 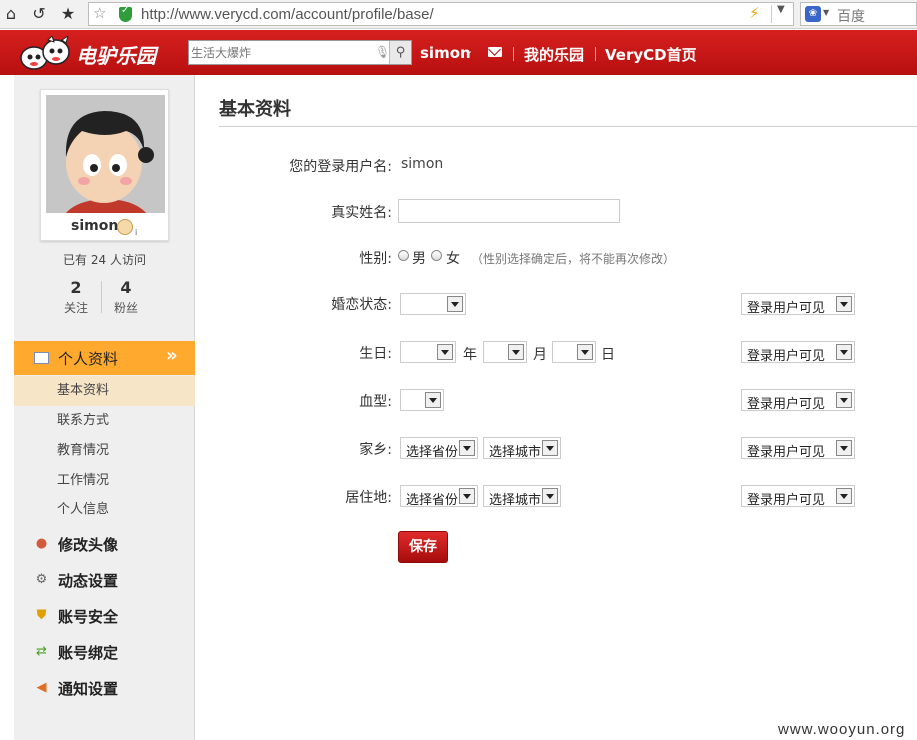 I want to click on refresh-icon: ↺, so click(x=39, y=14).